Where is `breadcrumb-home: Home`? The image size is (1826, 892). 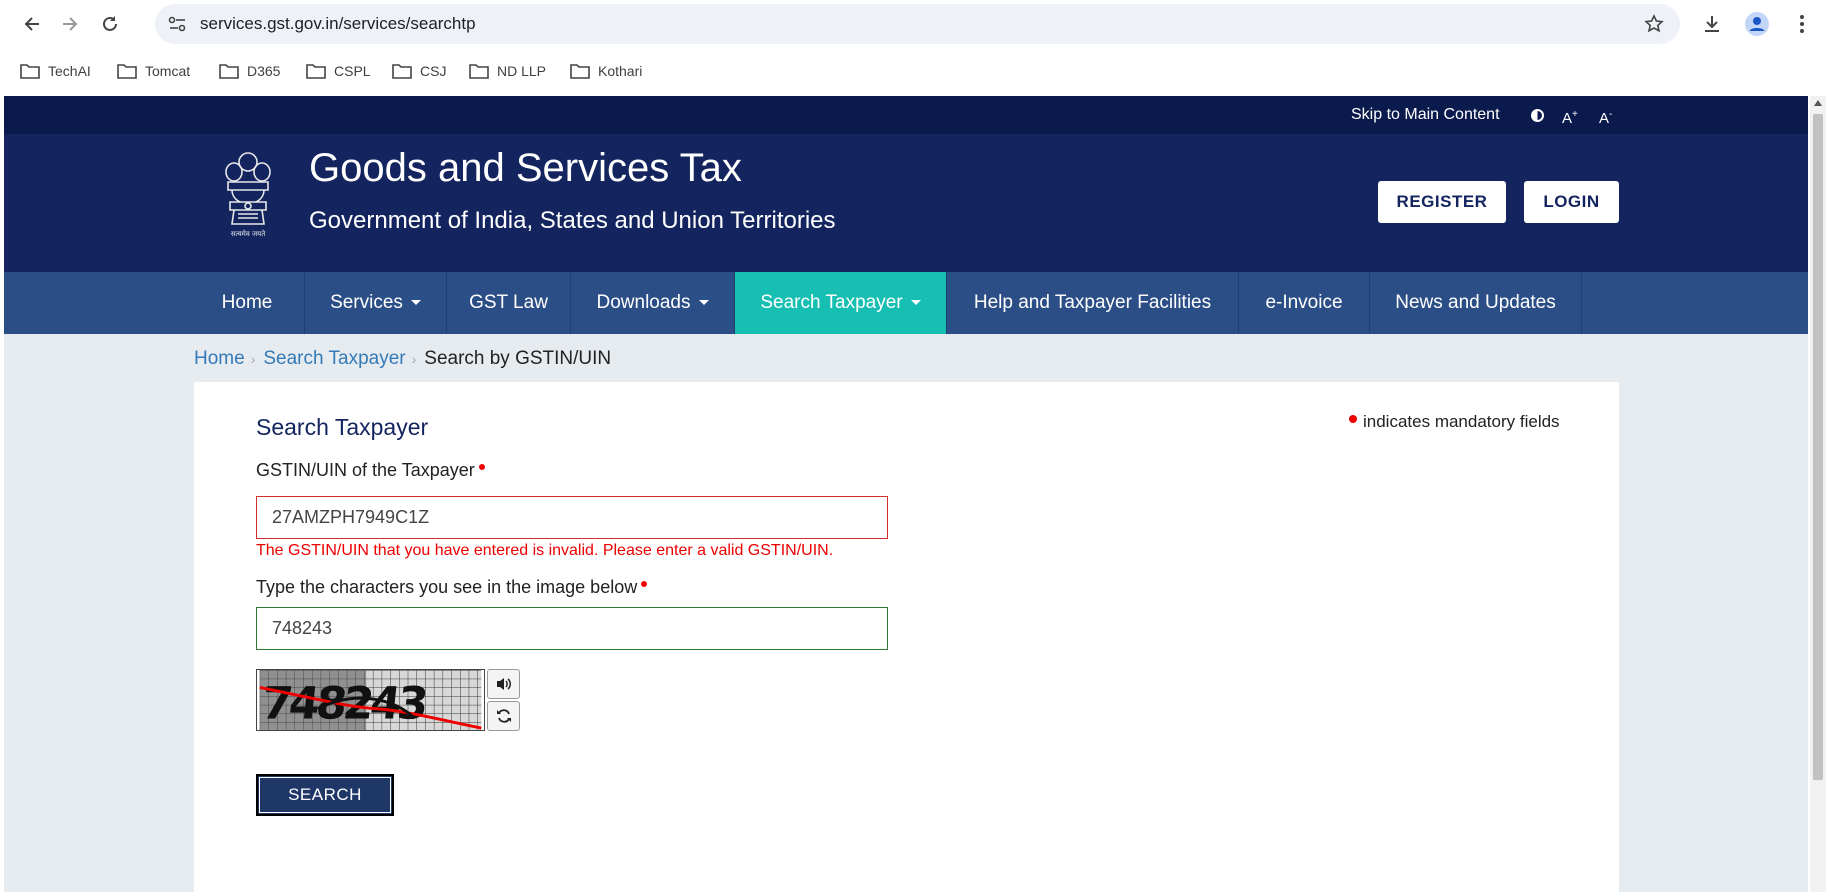
breadcrumb-home: Home is located at coordinates (219, 358).